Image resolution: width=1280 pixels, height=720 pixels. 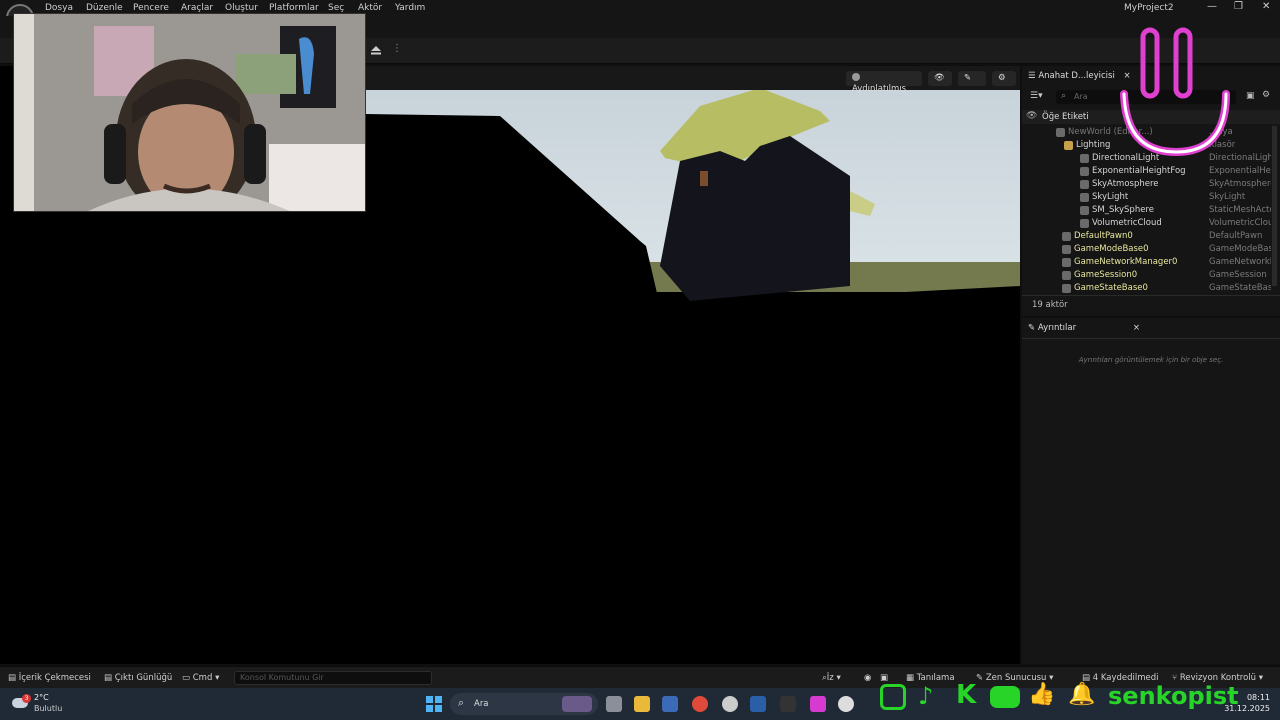 I want to click on outliner-row: SM_SkySphere StaticMeshActo, so click(x=1147, y=210).